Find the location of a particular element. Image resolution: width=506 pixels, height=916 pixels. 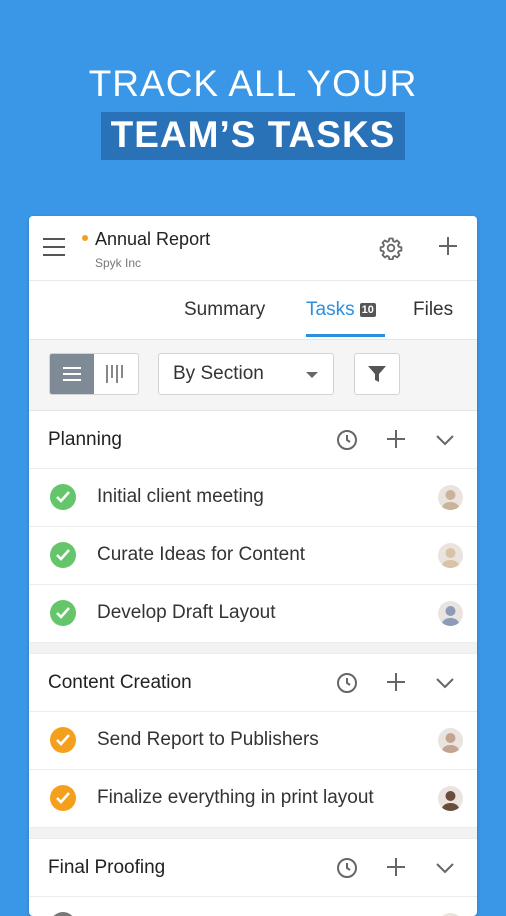

group-by-select: By Section is located at coordinates (246, 374).